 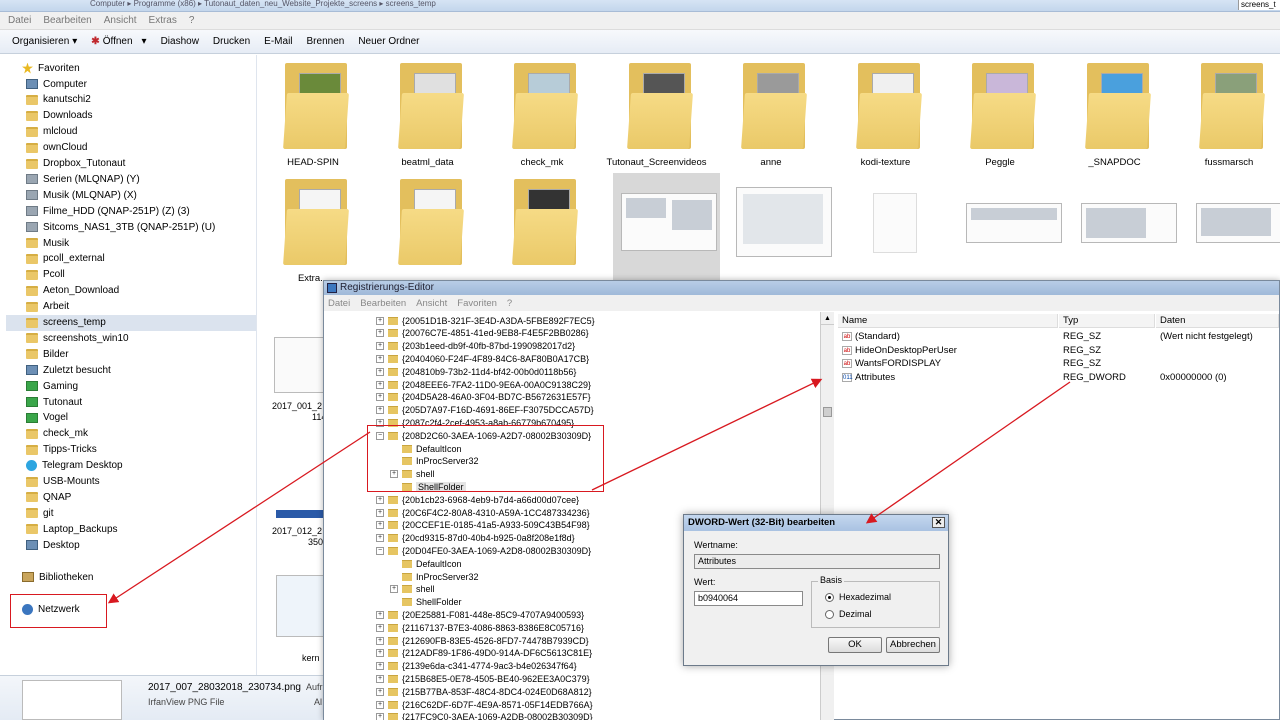 What do you see at coordinates (868, 377) in the screenshot?
I see `value-row: 011 Attributes` at bounding box center [868, 377].